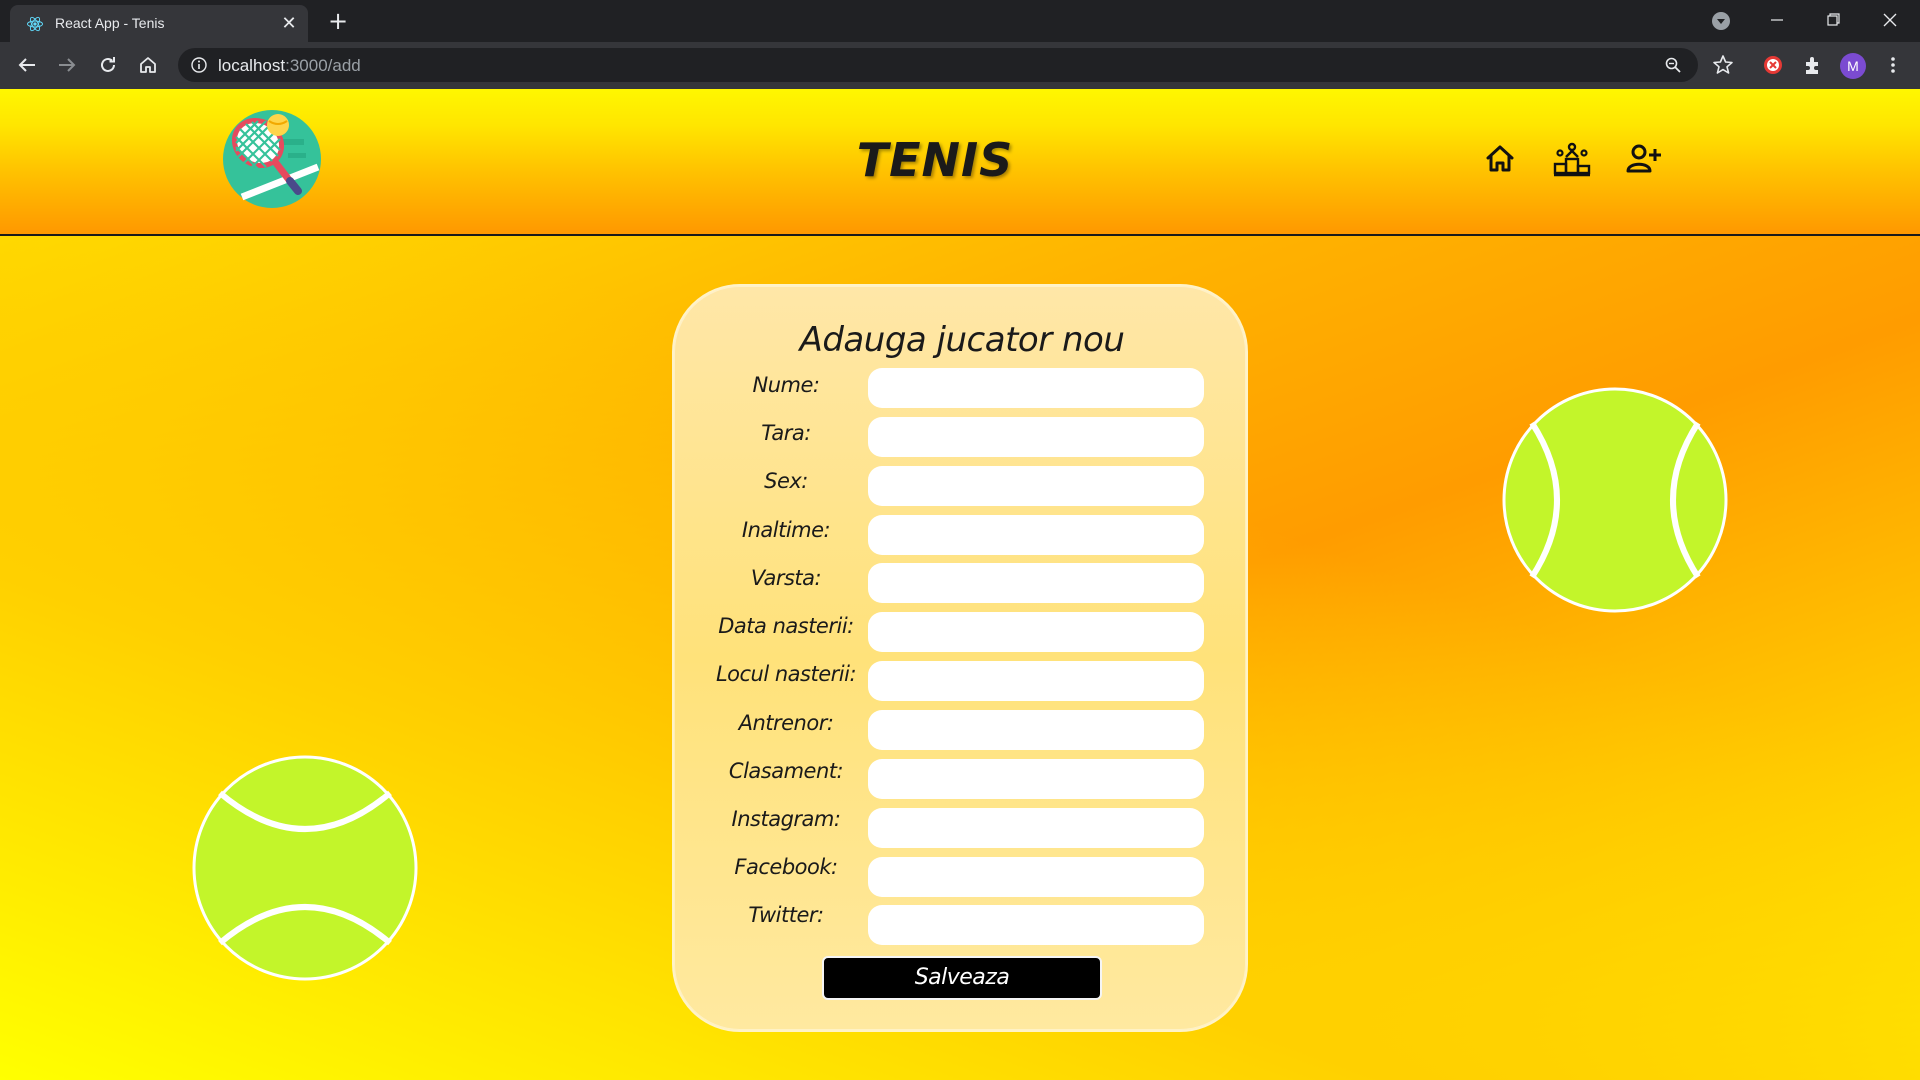  What do you see at coordinates (1036, 730) in the screenshot?
I see `input-antrenor` at bounding box center [1036, 730].